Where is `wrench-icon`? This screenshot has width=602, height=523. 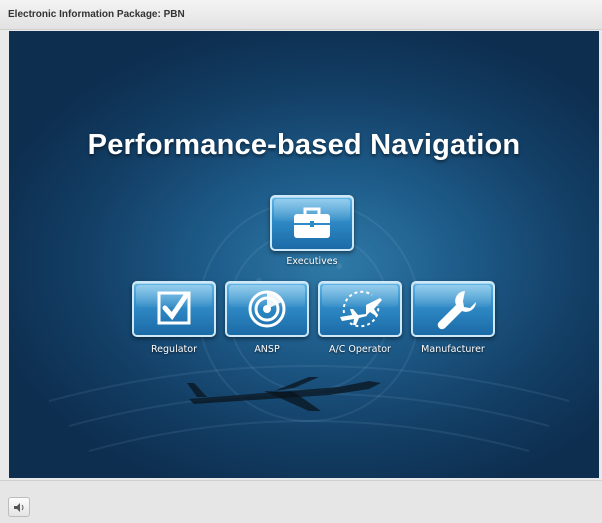
wrench-icon is located at coordinates (456, 310).